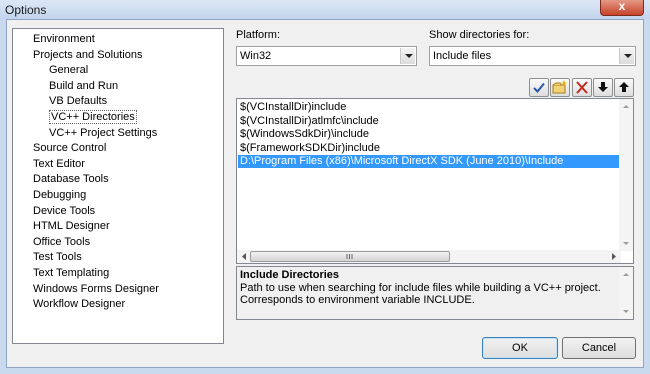 Image resolution: width=650 pixels, height=374 pixels. I want to click on check-button, so click(539, 87).